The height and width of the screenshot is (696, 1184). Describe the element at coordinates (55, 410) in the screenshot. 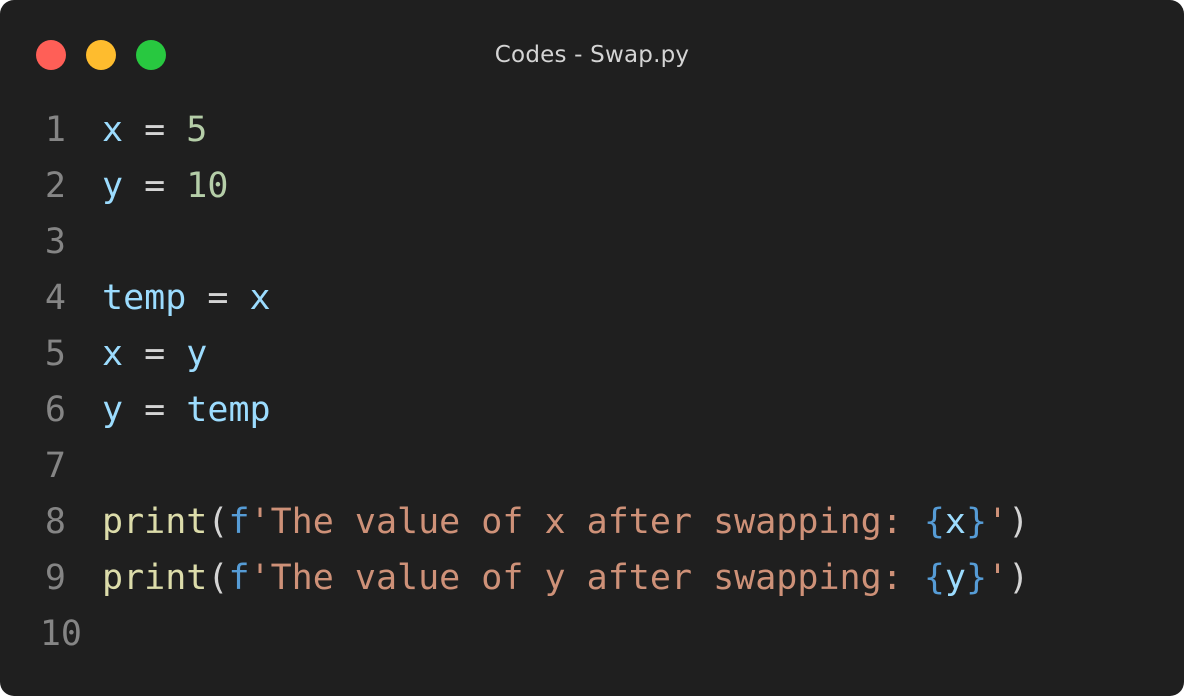

I see `line-number: 6` at that location.